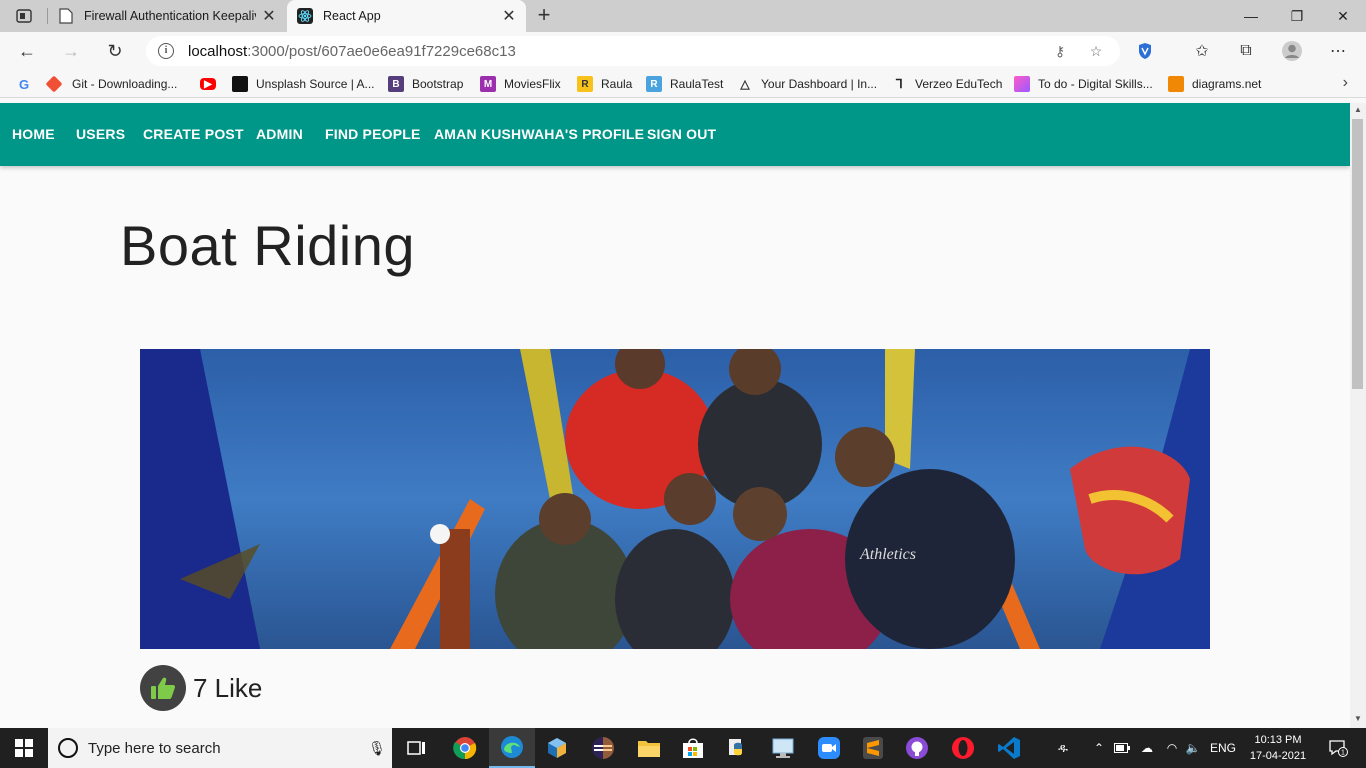 This screenshot has height=768, width=1366. Describe the element at coordinates (512, 748) in the screenshot. I see `edge-icon` at that location.